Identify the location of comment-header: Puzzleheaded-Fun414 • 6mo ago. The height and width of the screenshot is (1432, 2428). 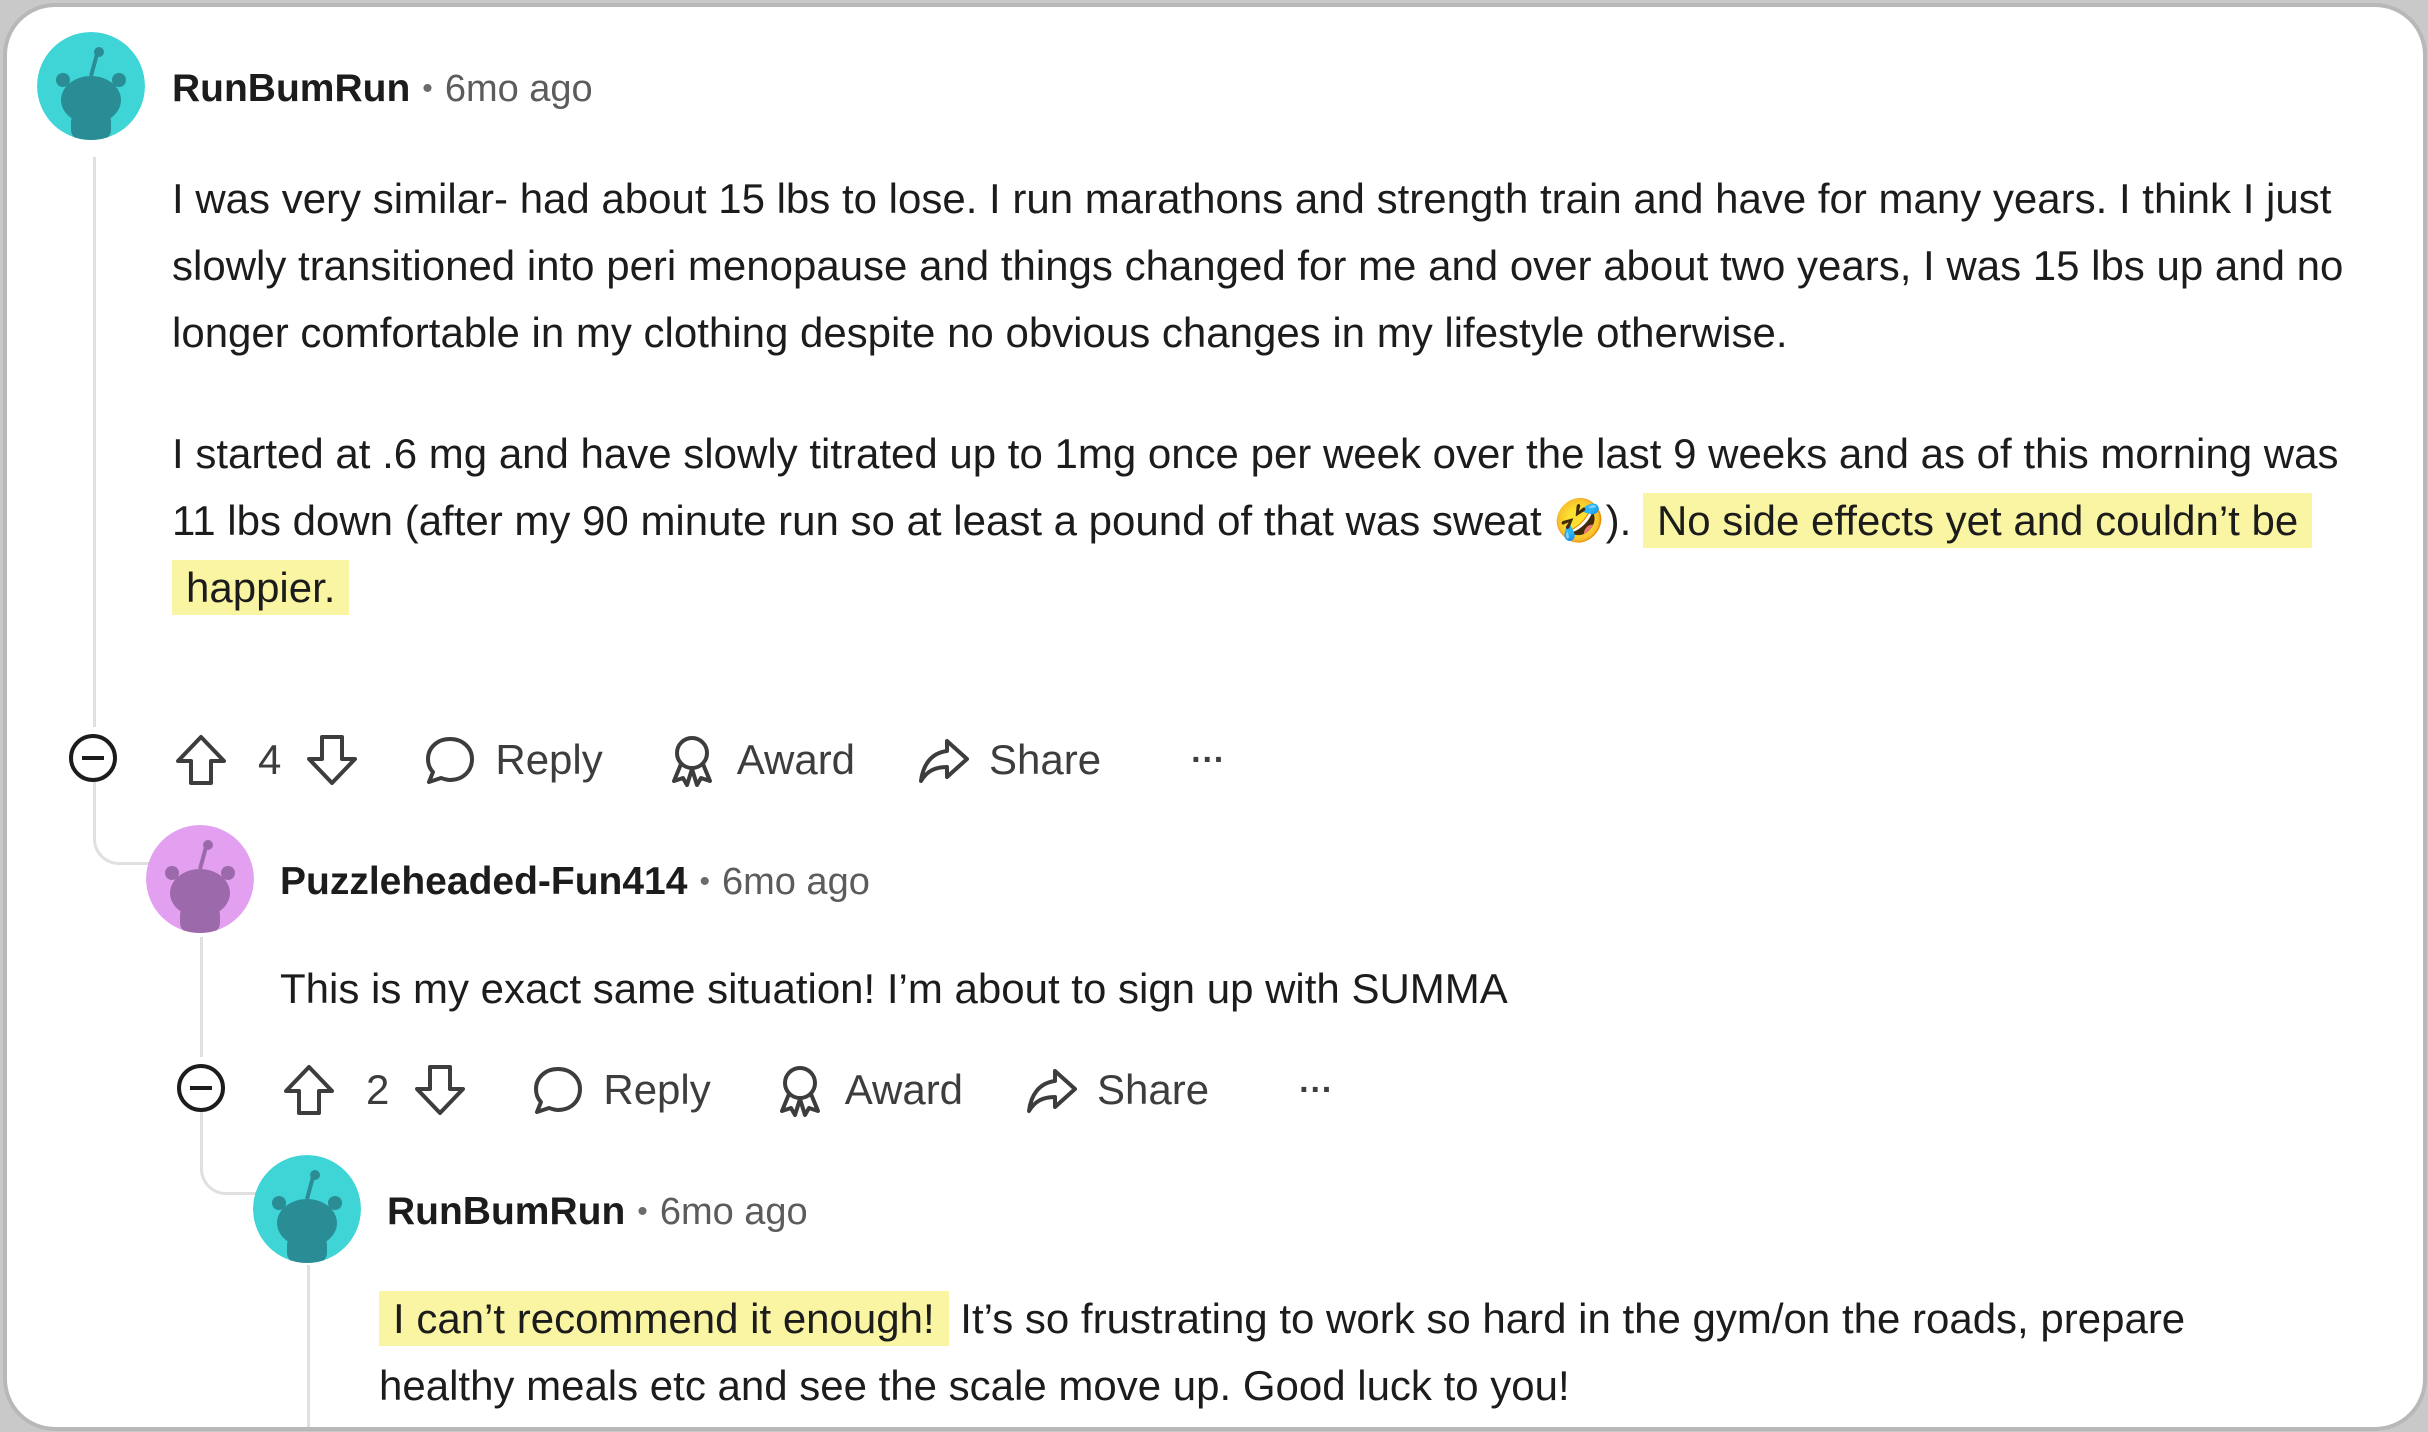
(575, 882).